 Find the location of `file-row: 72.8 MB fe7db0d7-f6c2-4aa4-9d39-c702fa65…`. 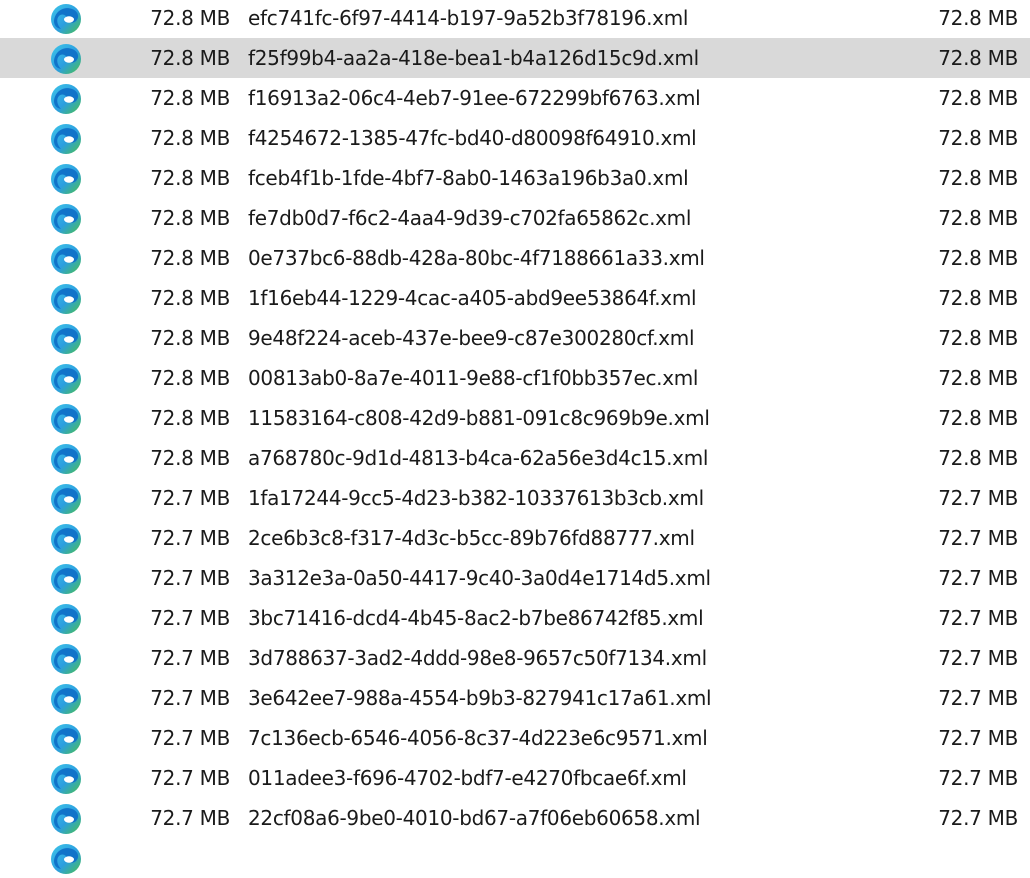

file-row: 72.8 MB fe7db0d7-f6c2-4aa4-9d39-c702fa65… is located at coordinates (515, 218).